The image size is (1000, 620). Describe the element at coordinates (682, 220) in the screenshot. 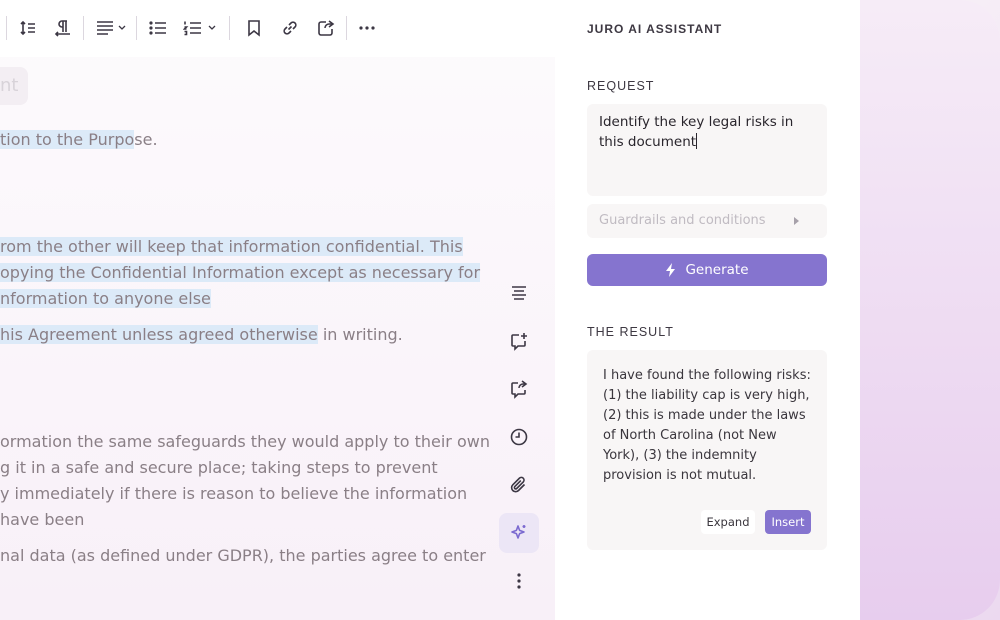

I see `guardrails-placeholder: Guardrails and conditions` at that location.